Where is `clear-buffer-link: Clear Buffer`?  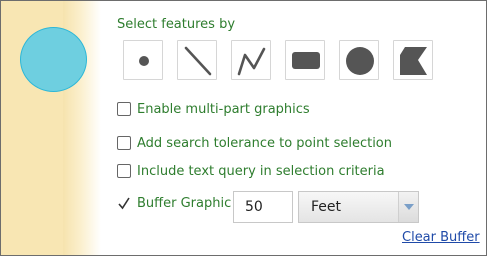 clear-buffer-link: Clear Buffer is located at coordinates (441, 237).